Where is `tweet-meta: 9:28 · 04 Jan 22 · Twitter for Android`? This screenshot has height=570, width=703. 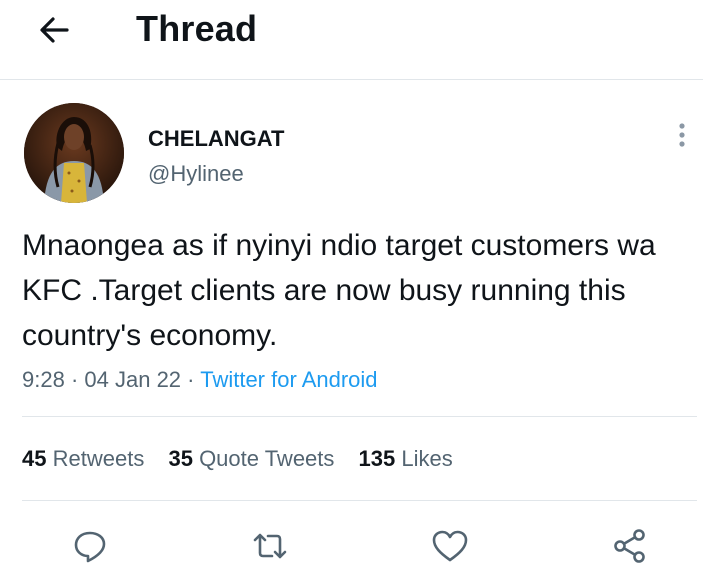 tweet-meta: 9:28 · 04 Jan 22 · Twitter for Android is located at coordinates (200, 380).